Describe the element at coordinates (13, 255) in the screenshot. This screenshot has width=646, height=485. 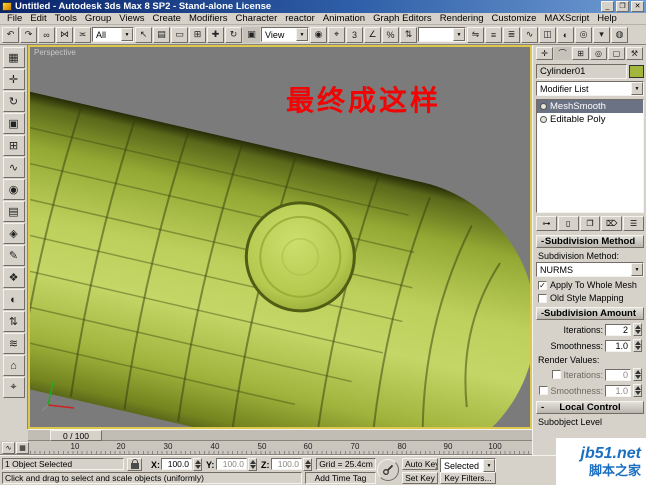
I see `dock-tool-icon: ✎` at that location.